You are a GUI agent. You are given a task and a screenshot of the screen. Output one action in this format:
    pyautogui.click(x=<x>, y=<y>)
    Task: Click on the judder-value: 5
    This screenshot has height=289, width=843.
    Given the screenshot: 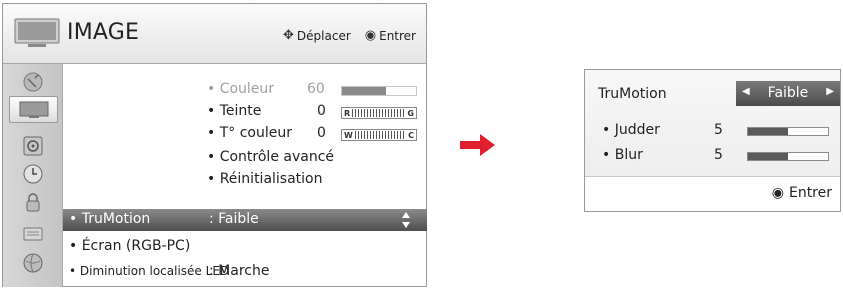 What is the action you would take?
    pyautogui.click(x=718, y=130)
    